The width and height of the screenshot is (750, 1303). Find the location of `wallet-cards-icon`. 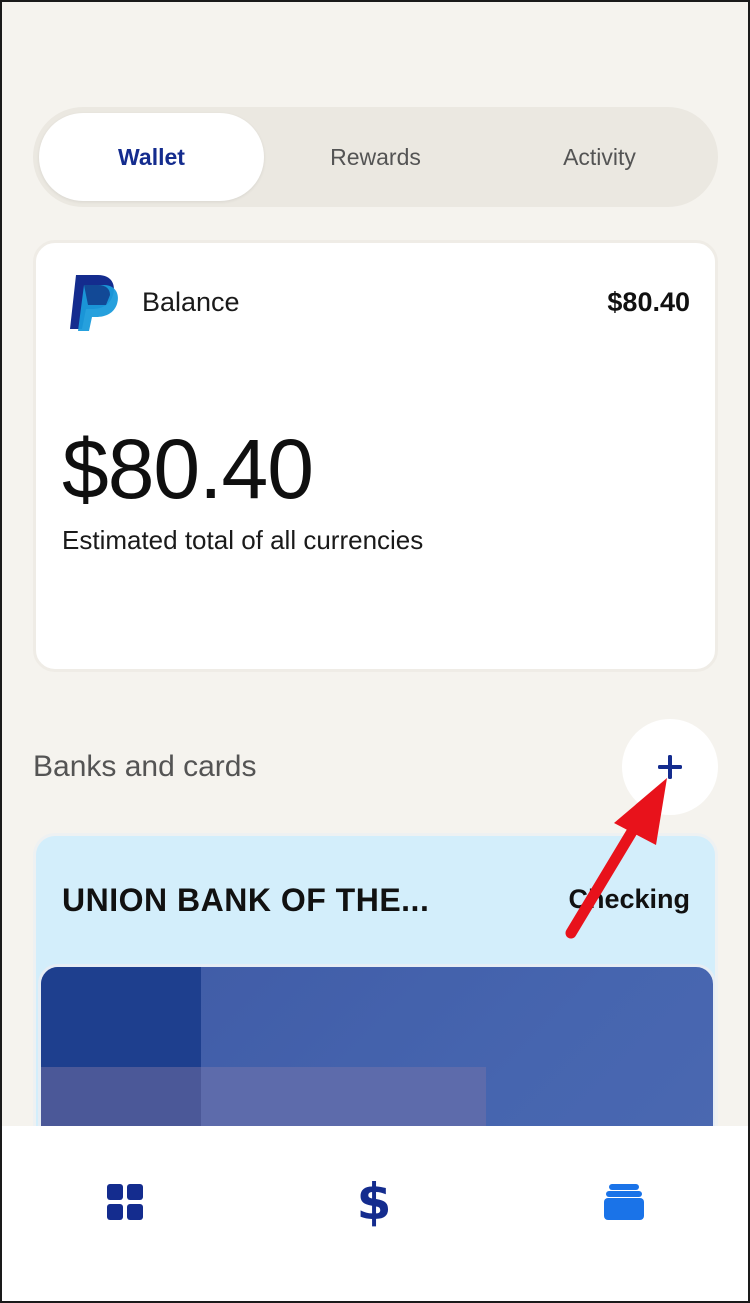

wallet-cards-icon is located at coordinates (624, 1202).